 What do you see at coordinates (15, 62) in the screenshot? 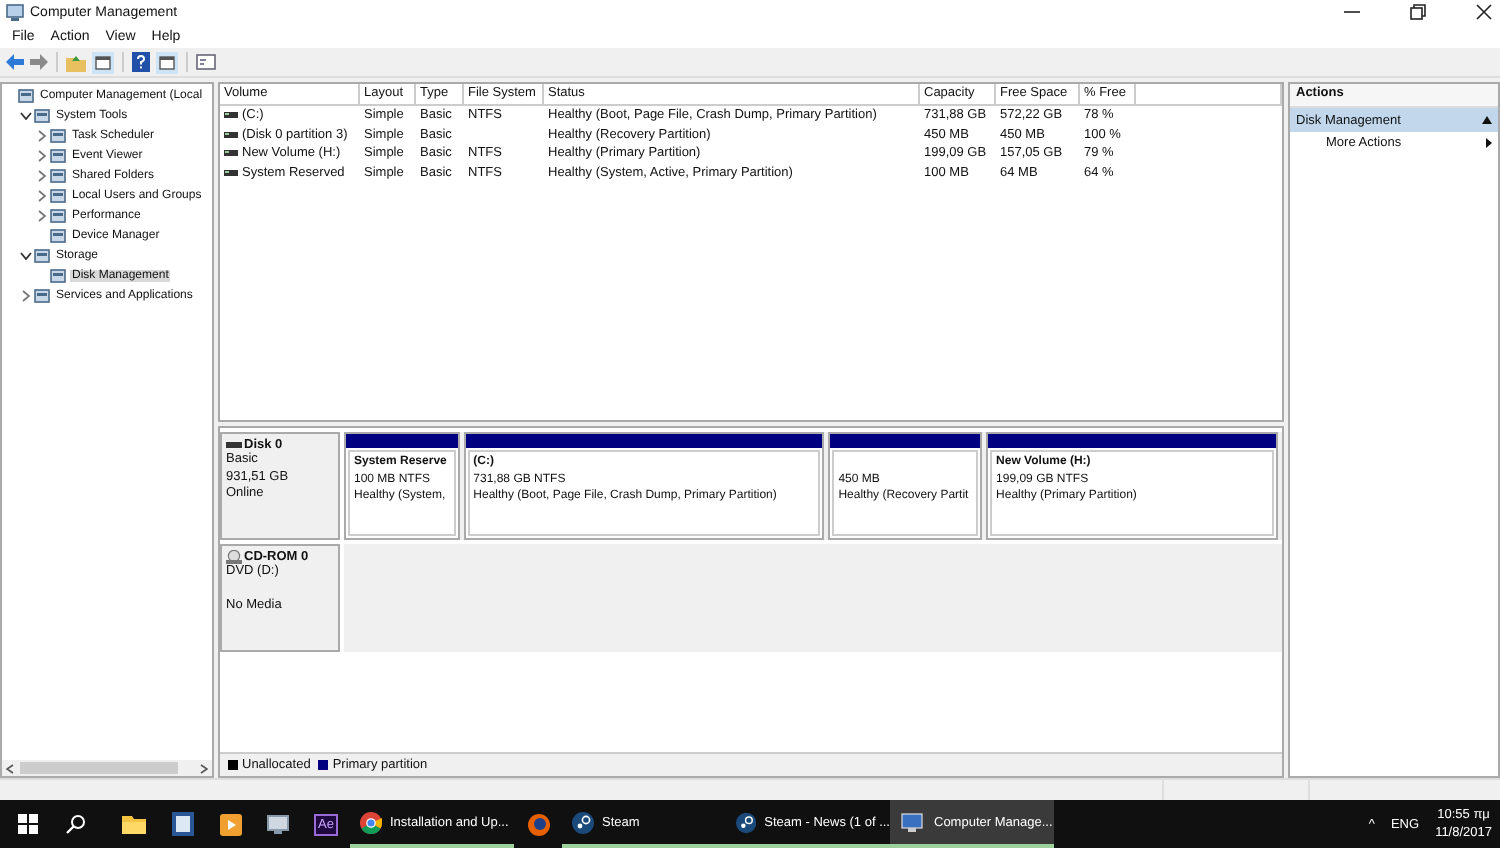
I see `back-arrow-icon` at bounding box center [15, 62].